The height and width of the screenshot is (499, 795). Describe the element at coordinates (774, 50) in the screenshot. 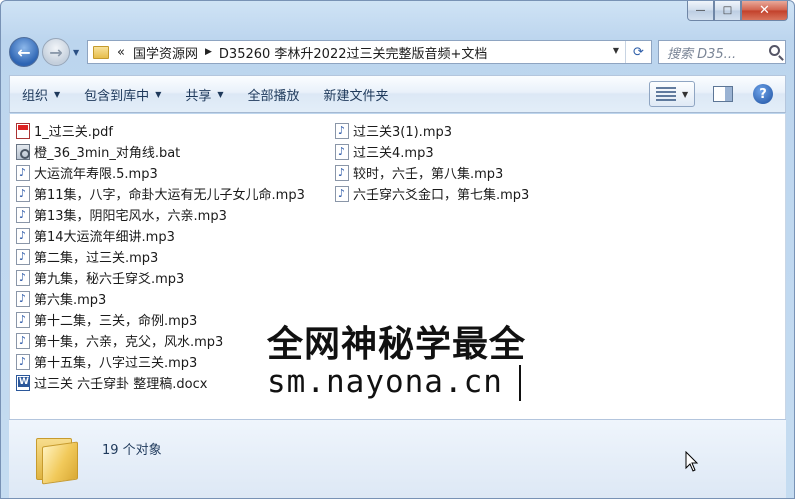

I see `search-icon` at that location.